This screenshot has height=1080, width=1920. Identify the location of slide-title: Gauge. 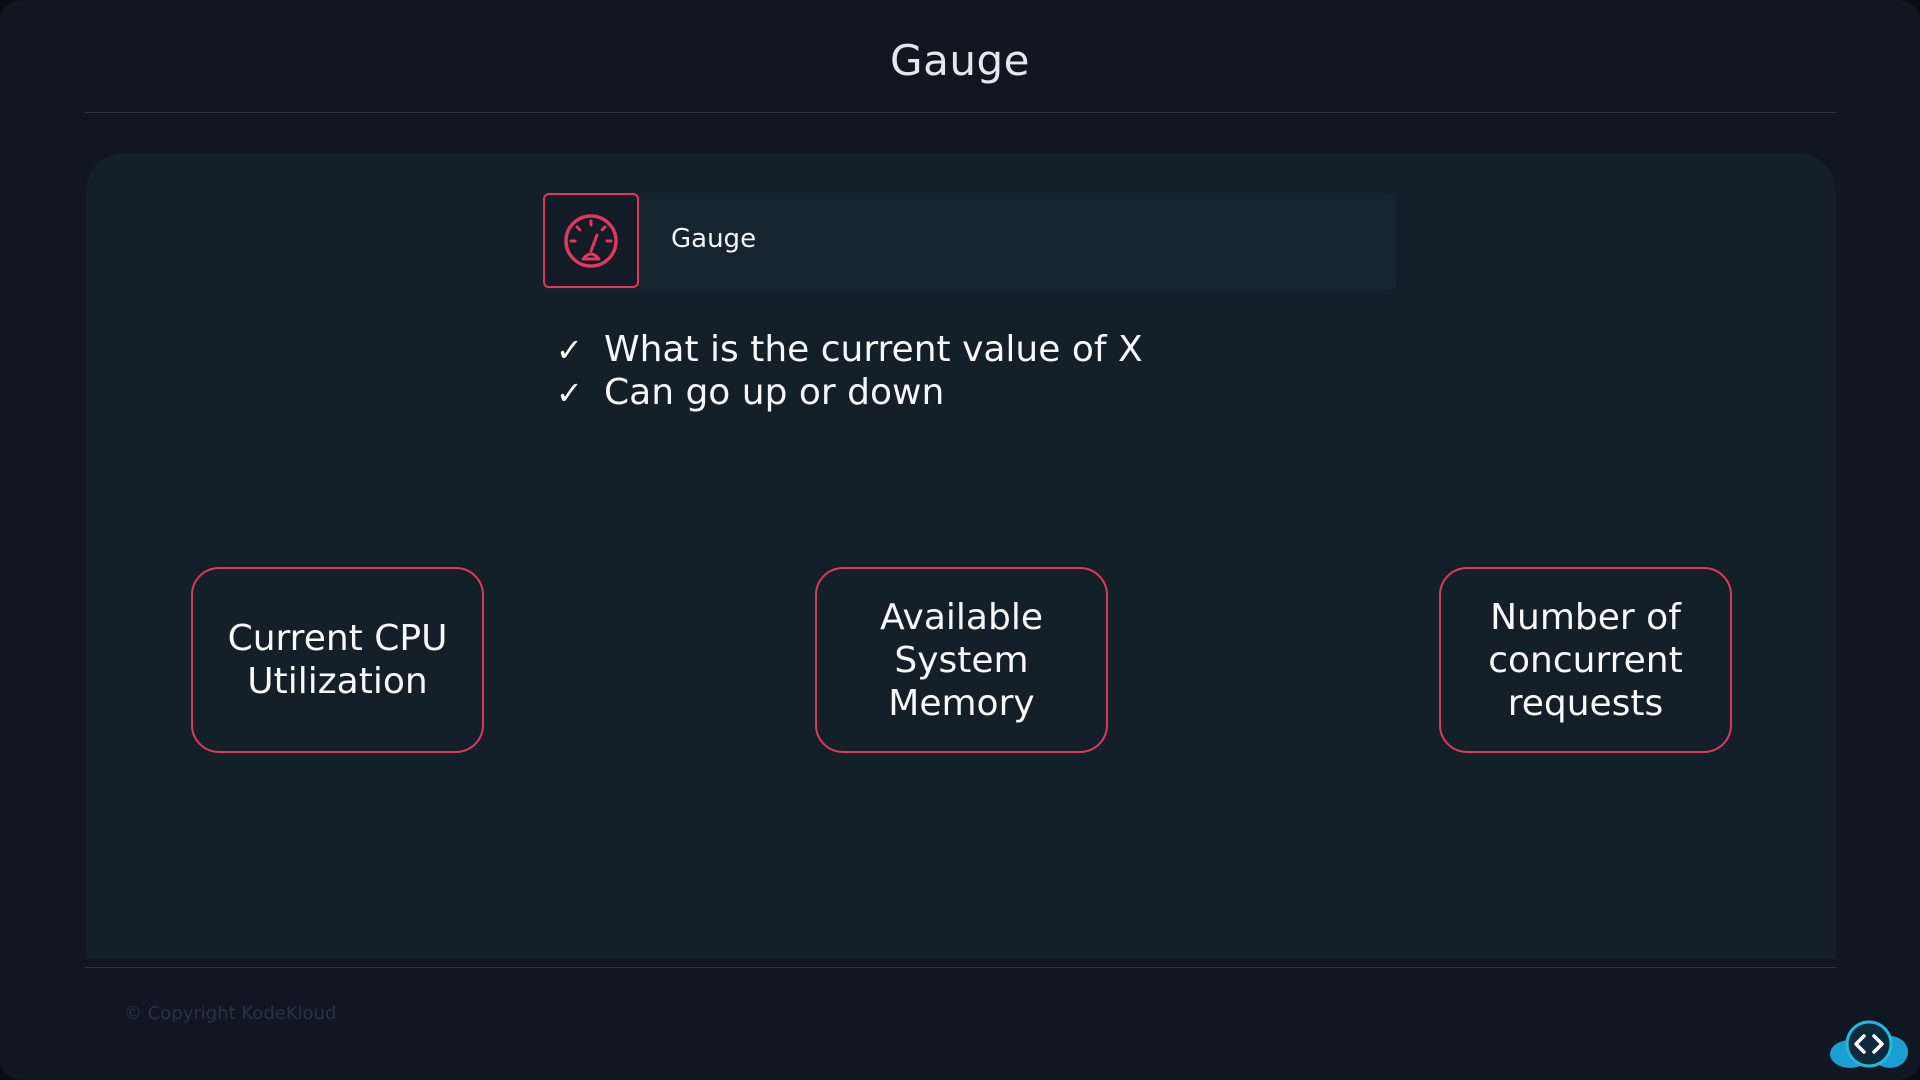
(960, 60).